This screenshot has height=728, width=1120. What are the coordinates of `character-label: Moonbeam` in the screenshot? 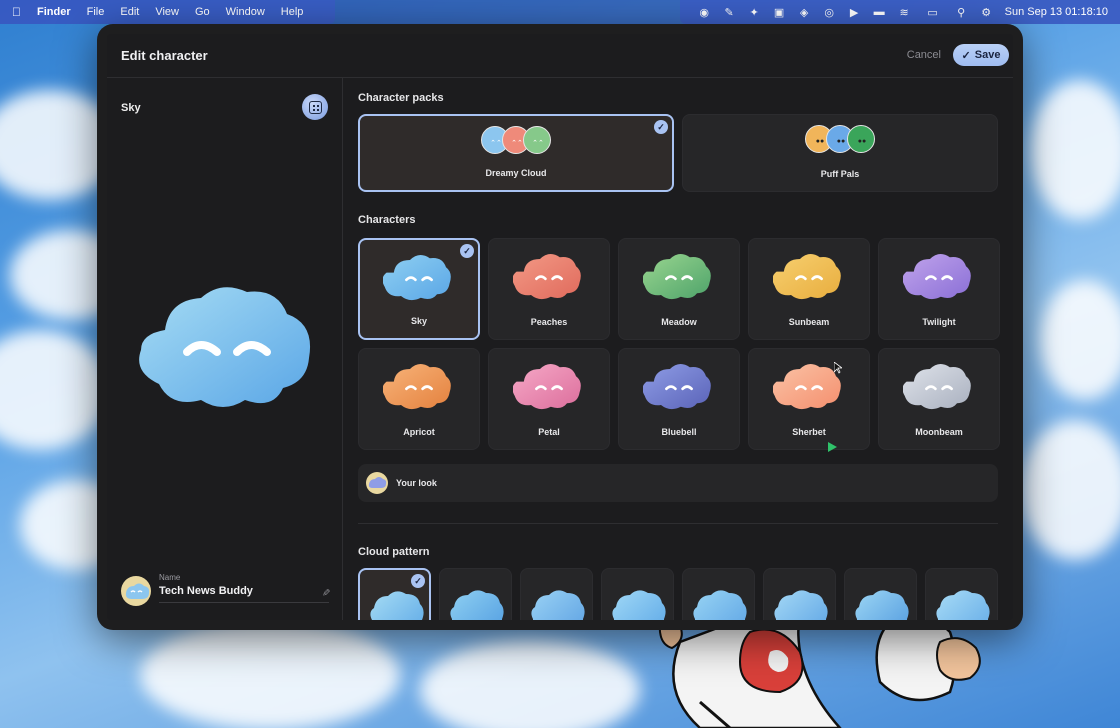 It's located at (939, 432).